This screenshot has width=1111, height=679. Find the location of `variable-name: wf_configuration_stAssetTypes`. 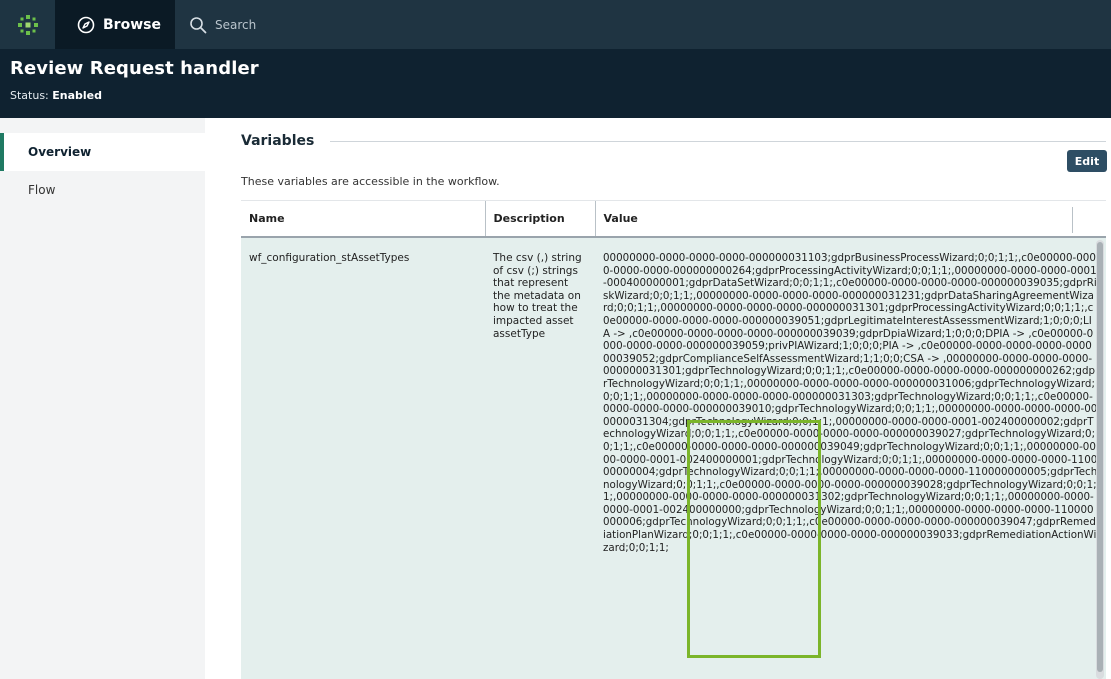

variable-name: wf_configuration_stAssetTypes is located at coordinates (363, 458).